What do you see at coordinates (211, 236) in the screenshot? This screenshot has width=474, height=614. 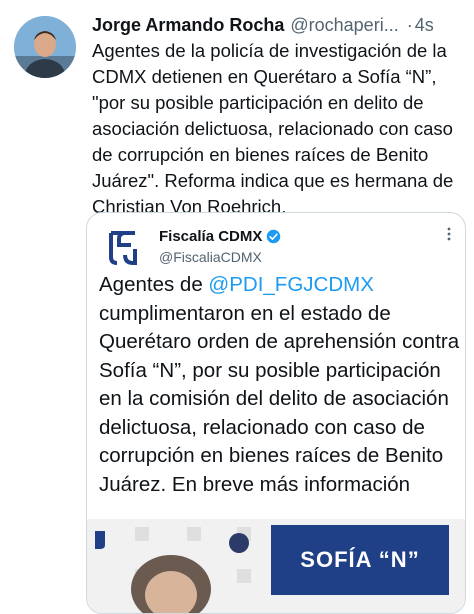 I see `quoted-author-label: Fiscalía CDMX` at bounding box center [211, 236].